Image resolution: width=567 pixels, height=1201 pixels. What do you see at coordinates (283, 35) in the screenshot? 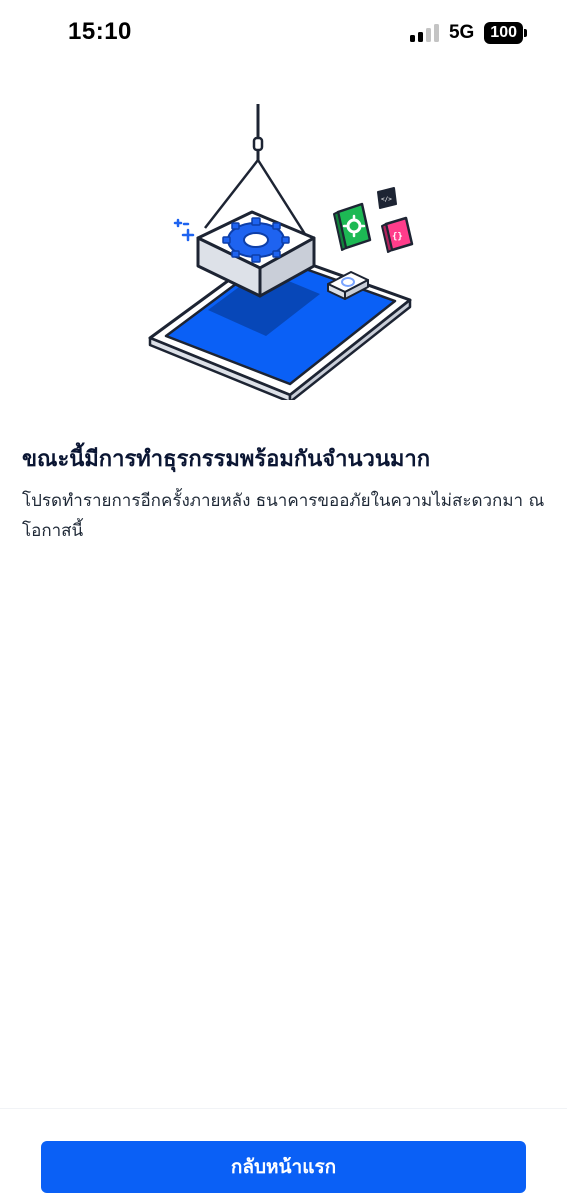
I see `status-bar: 15:10 5G 100` at bounding box center [283, 35].